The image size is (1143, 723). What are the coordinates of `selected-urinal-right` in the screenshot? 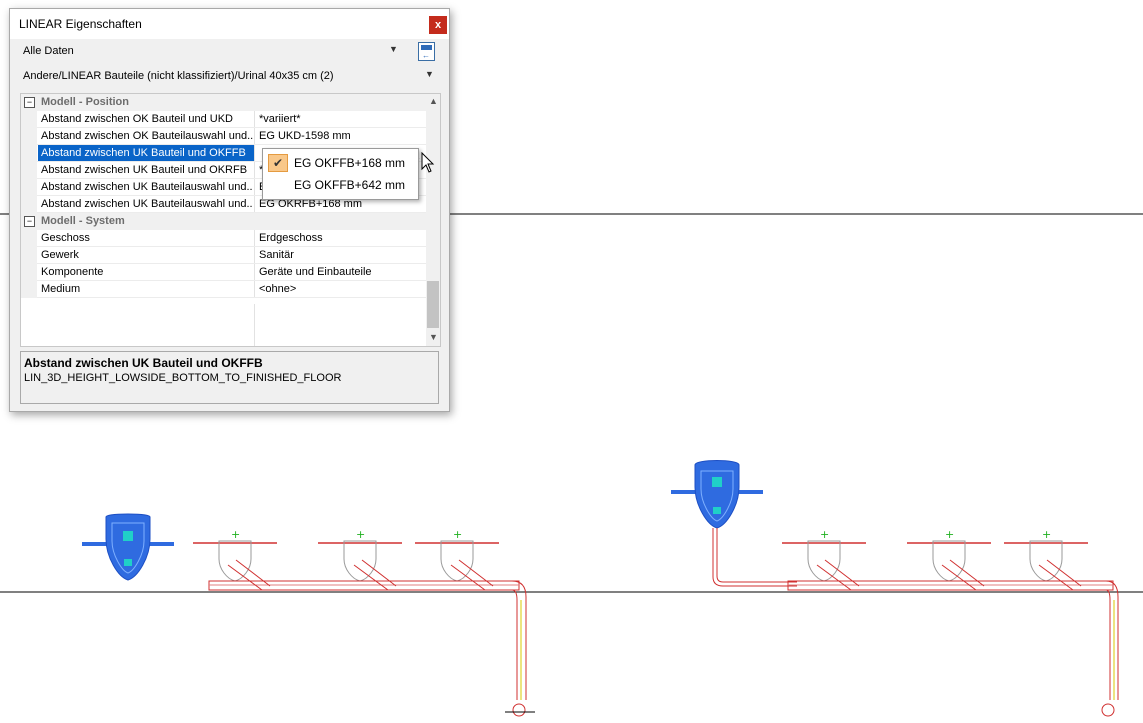 It's located at (734, 523).